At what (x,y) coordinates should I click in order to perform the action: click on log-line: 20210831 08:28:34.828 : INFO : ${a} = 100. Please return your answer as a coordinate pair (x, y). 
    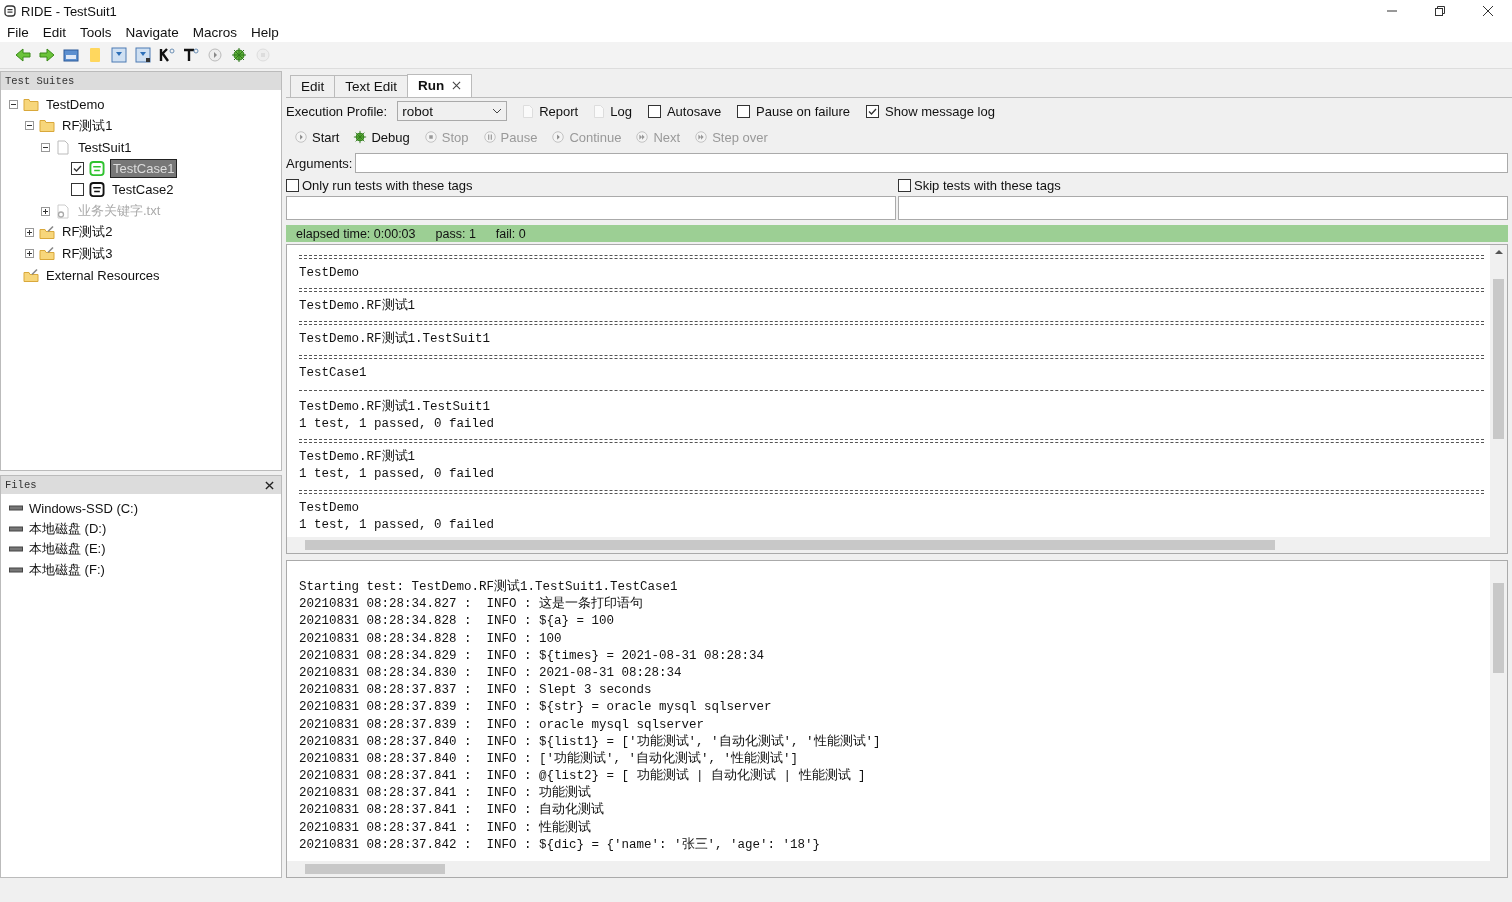
    Looking at the image, I should click on (457, 621).